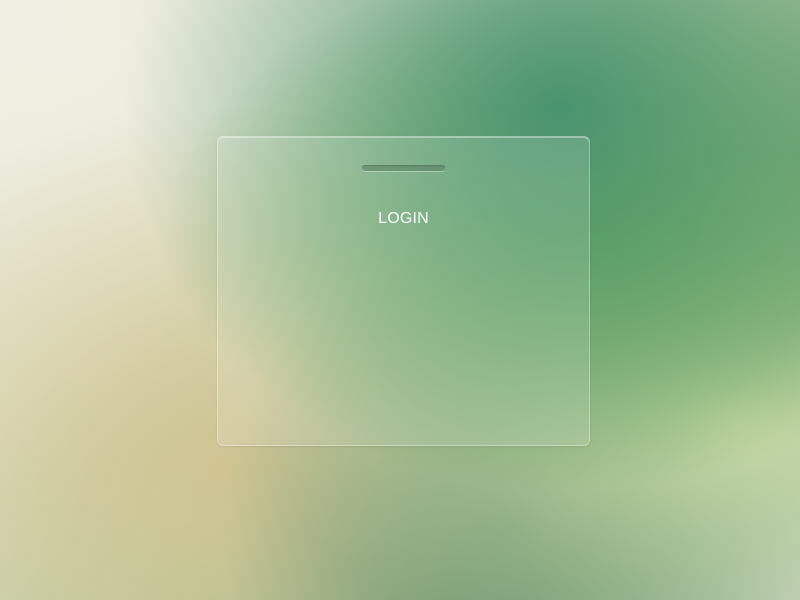 This screenshot has height=600, width=800. Describe the element at coordinates (403, 168) in the screenshot. I see `drag-handle` at that location.